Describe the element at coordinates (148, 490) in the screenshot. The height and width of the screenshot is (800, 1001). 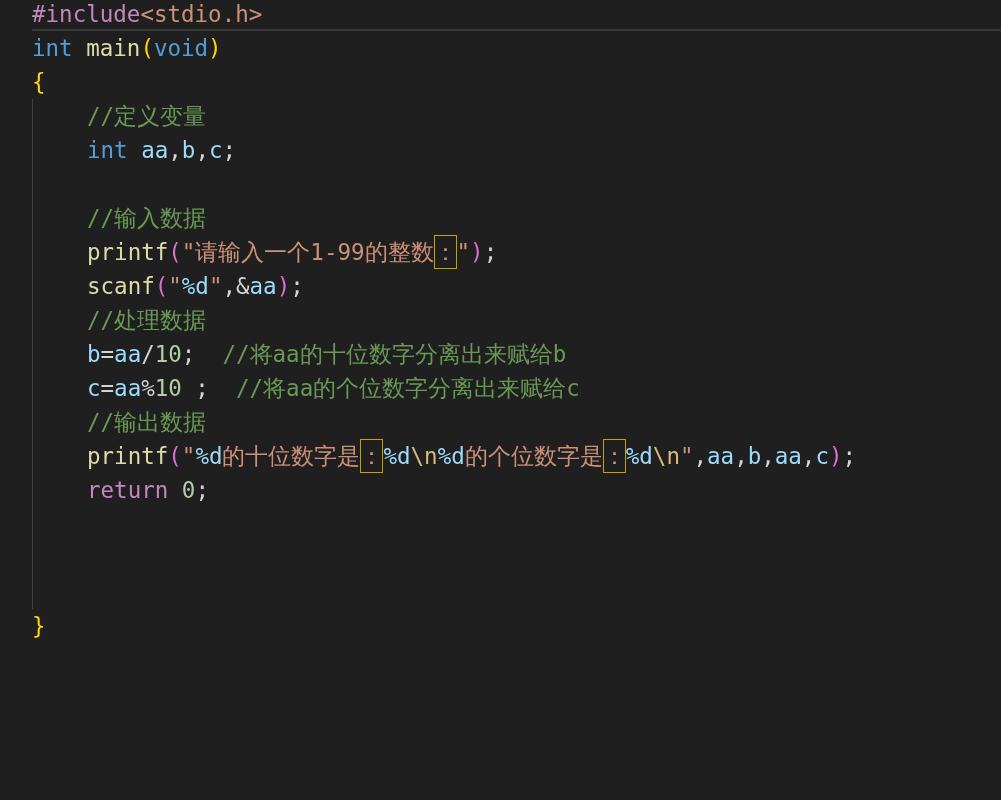
I see `code-line: return 0;` at that location.